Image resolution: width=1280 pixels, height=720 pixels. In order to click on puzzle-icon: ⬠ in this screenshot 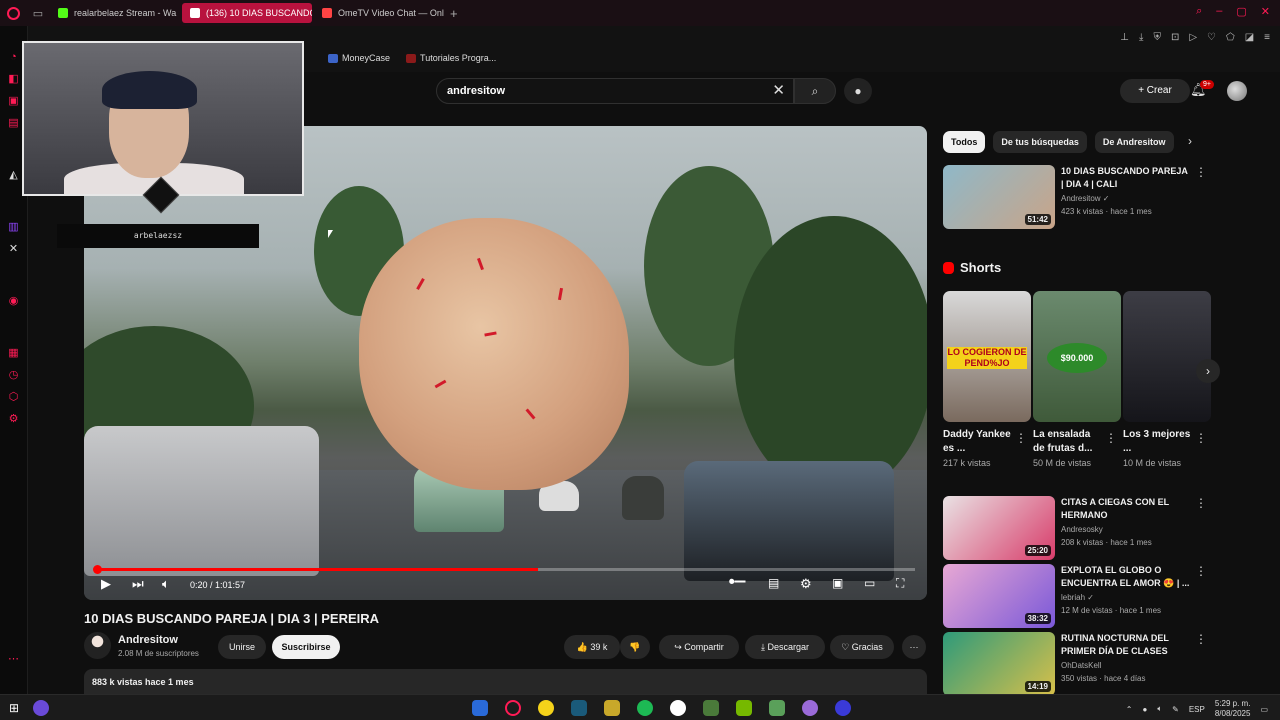, I will do `click(1230, 37)`.